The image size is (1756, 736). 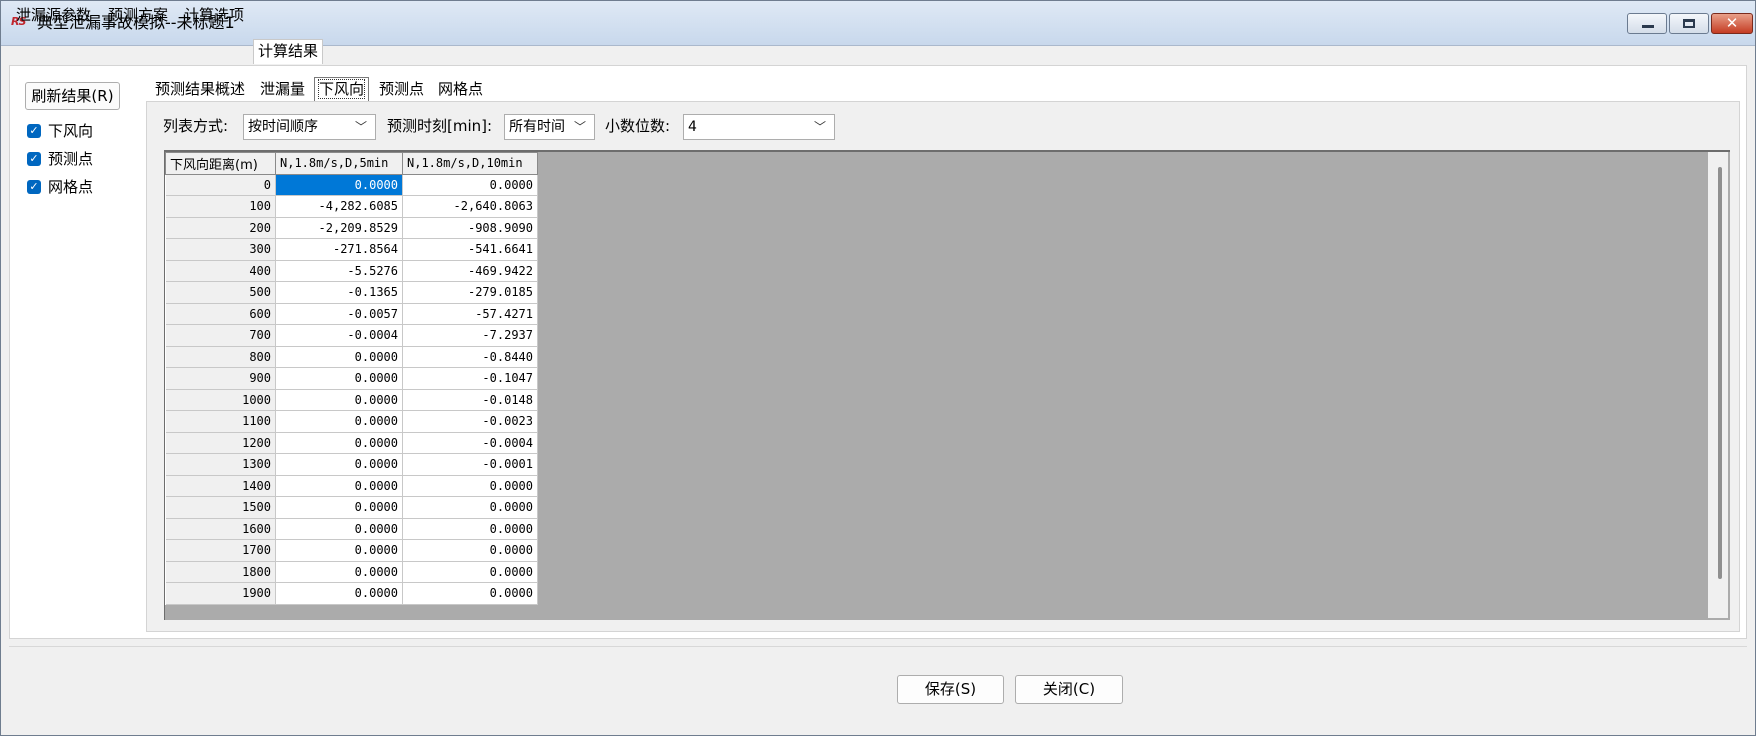 I want to click on prediction-time-select: 所有时间 ﹀, so click(x=549, y=127).